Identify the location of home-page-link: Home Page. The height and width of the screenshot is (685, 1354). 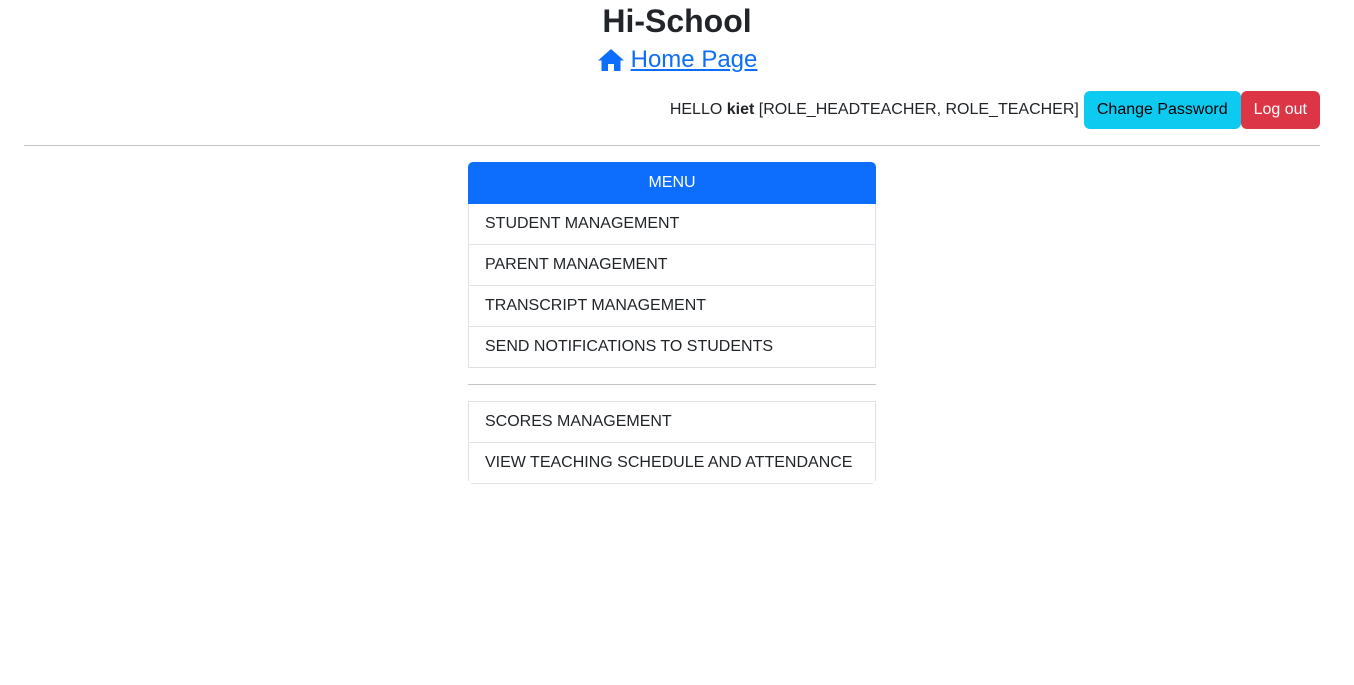
(677, 60).